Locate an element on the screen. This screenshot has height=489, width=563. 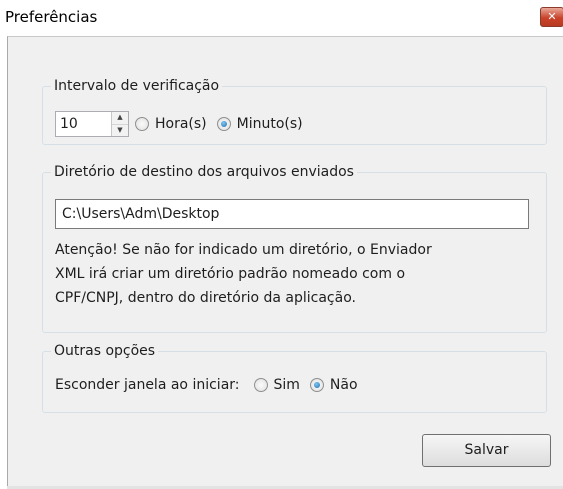
radio-hours is located at coordinates (142, 124).